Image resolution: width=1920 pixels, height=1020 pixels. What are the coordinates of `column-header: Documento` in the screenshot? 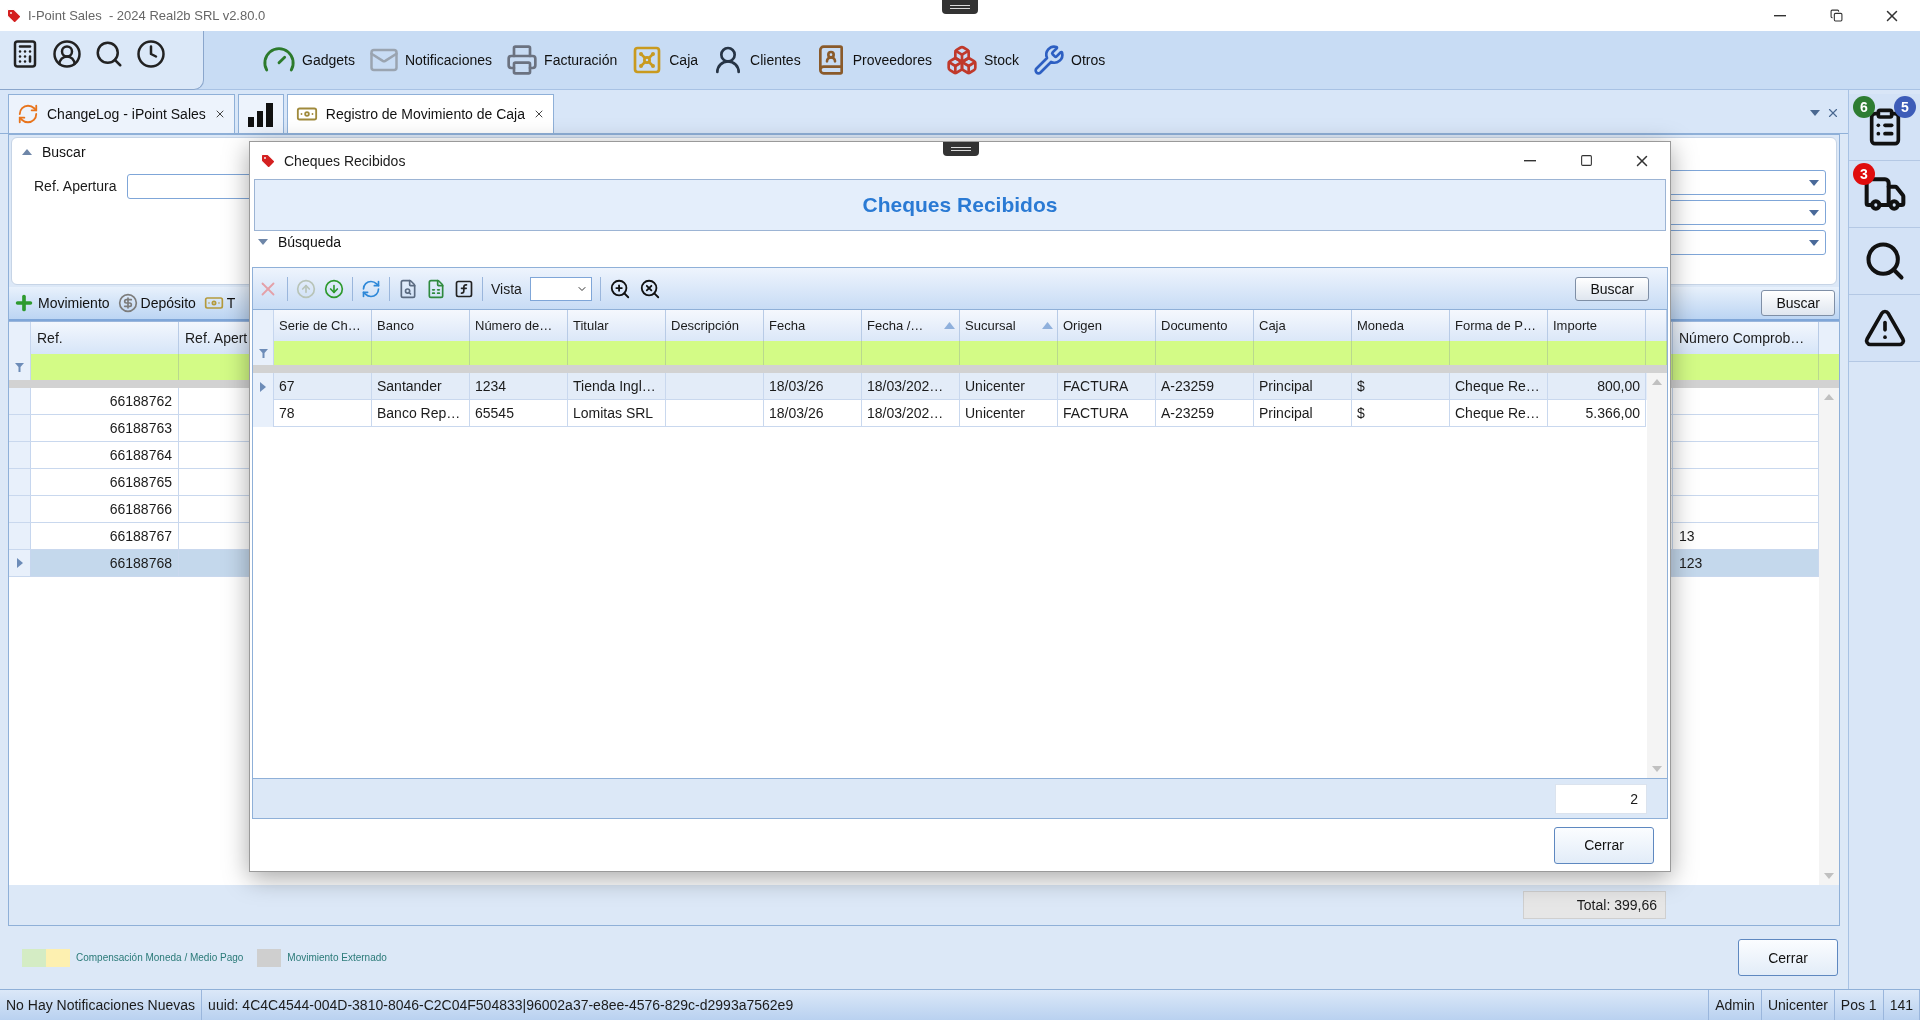 It's located at (1205, 325).